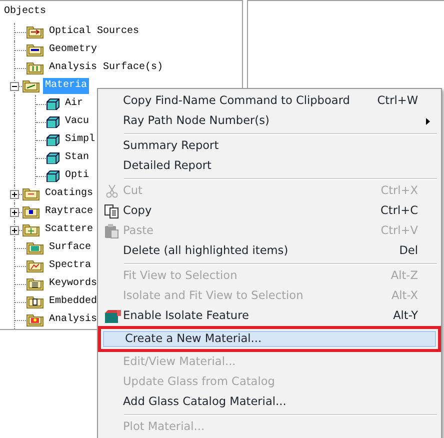  Describe the element at coordinates (74, 104) in the screenshot. I see `tree-item: Air` at that location.